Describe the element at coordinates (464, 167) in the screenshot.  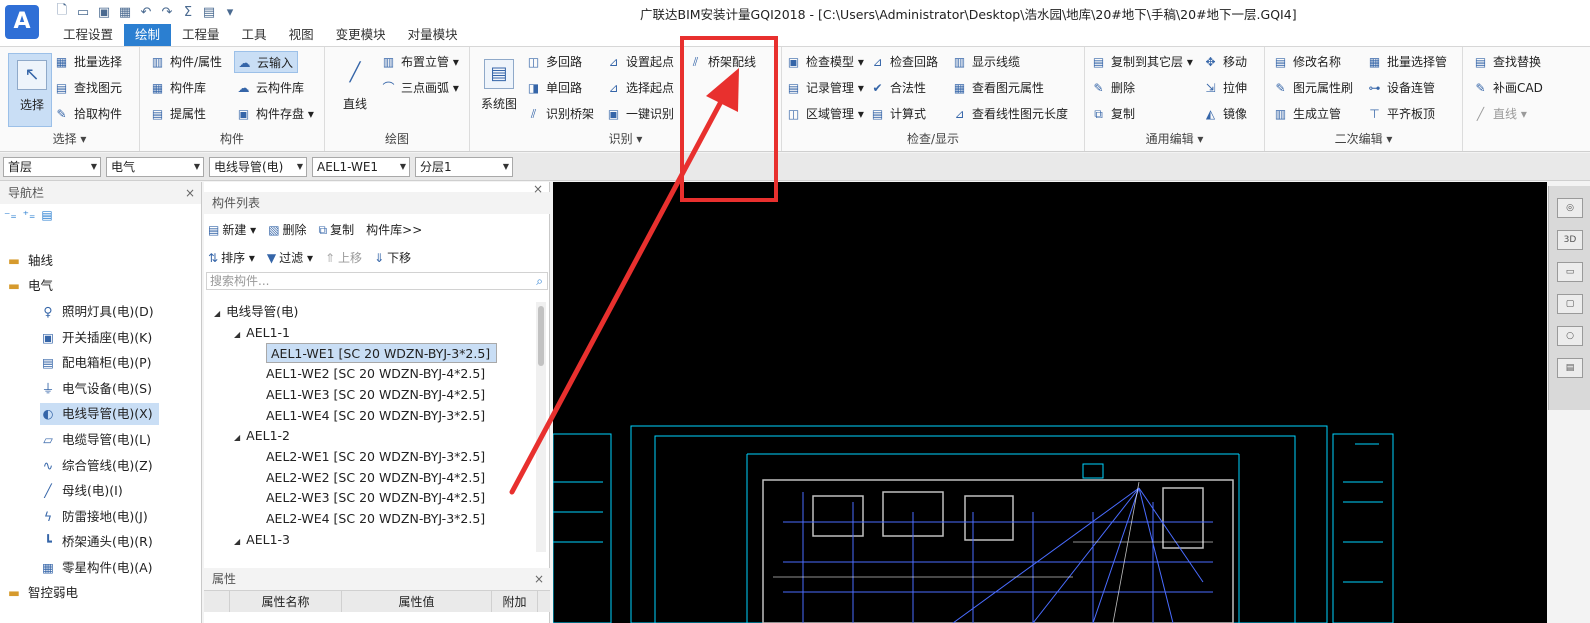
I see `layer-select: 分层1 ▼` at that location.